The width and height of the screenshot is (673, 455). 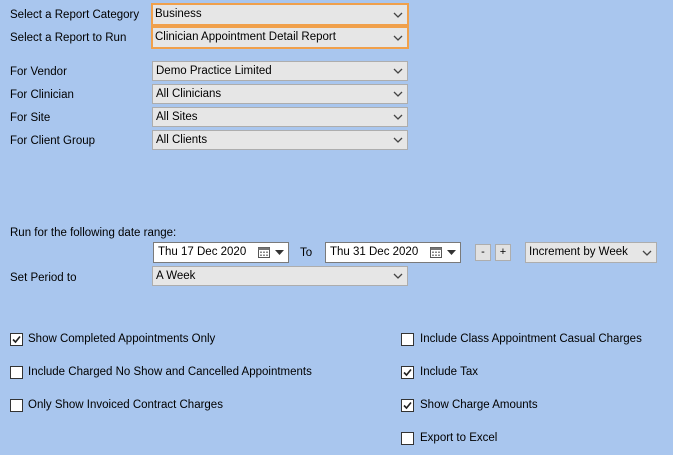 What do you see at coordinates (503, 252) in the screenshot?
I see `increment-button: +` at bounding box center [503, 252].